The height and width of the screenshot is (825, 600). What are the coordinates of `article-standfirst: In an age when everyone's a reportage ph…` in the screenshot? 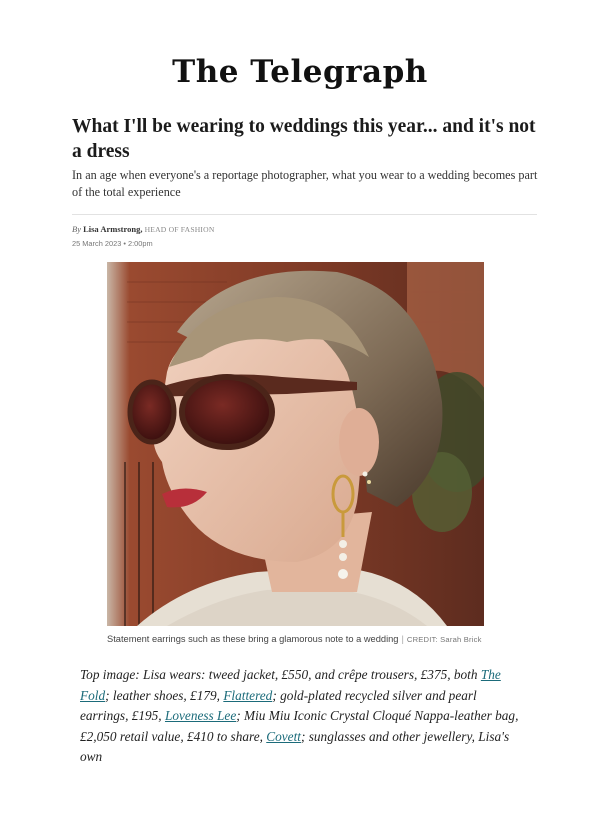 It's located at (305, 183).